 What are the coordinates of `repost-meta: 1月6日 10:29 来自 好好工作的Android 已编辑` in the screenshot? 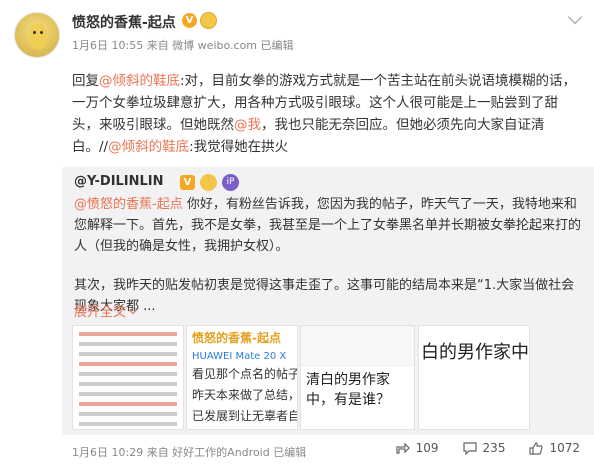 It's located at (189, 452).